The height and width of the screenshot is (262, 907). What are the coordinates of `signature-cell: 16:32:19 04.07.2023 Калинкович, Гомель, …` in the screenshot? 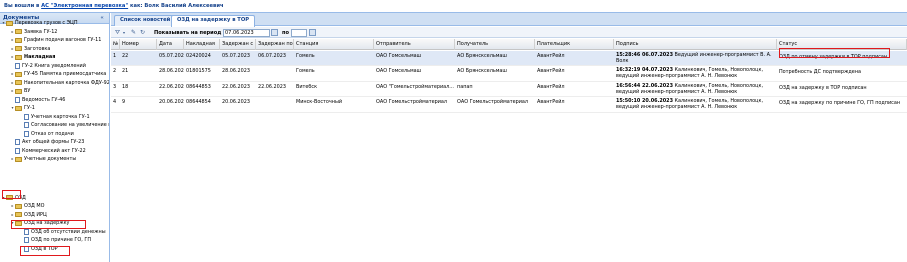 It's located at (695, 73).